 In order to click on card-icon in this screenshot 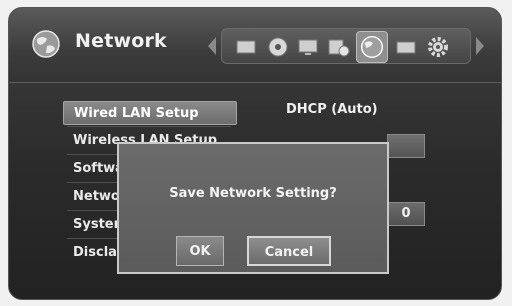, I will do `click(406, 47)`.